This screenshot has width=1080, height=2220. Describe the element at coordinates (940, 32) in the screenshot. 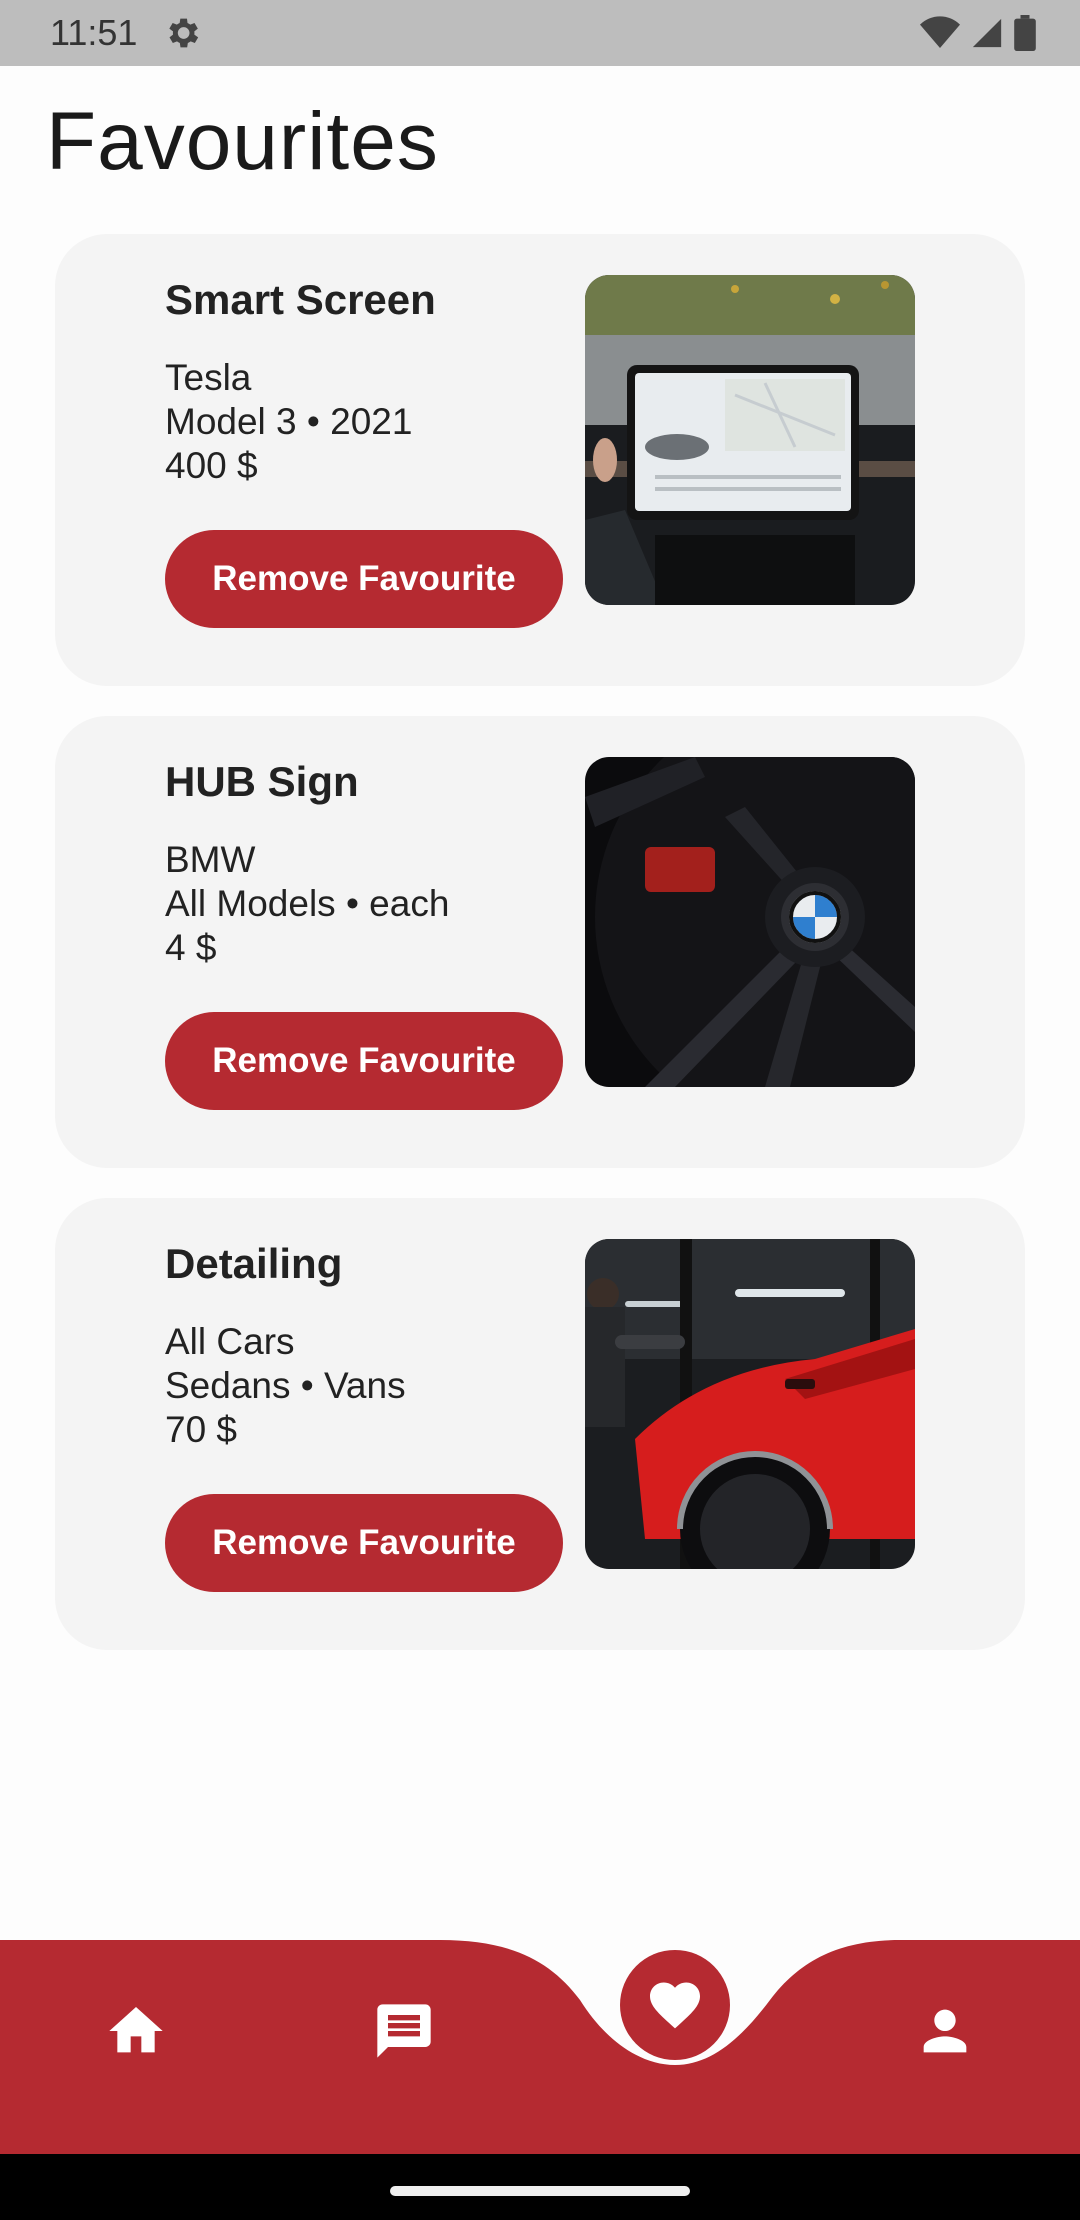

I see `wifi-icon` at that location.